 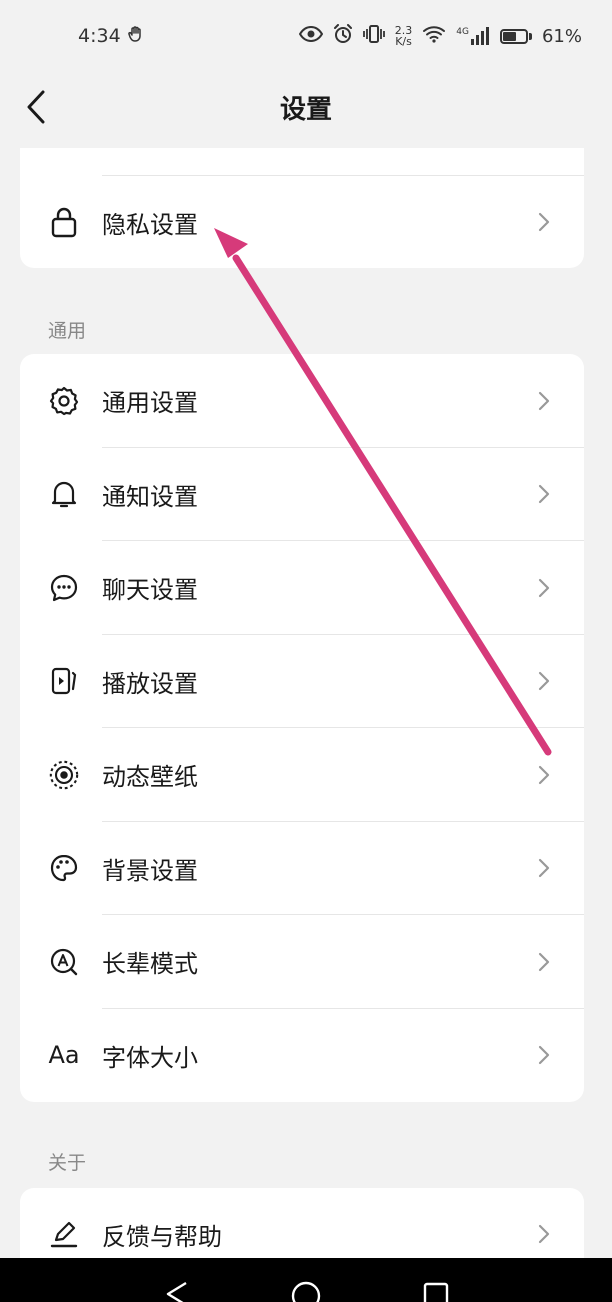 What do you see at coordinates (64, 401) in the screenshot?
I see `gear-icon` at bounding box center [64, 401].